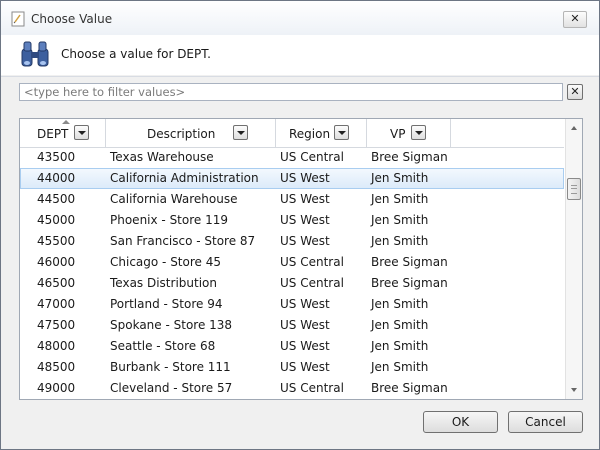 The width and height of the screenshot is (600, 450). I want to click on cell-dept: 46500, so click(56, 283).